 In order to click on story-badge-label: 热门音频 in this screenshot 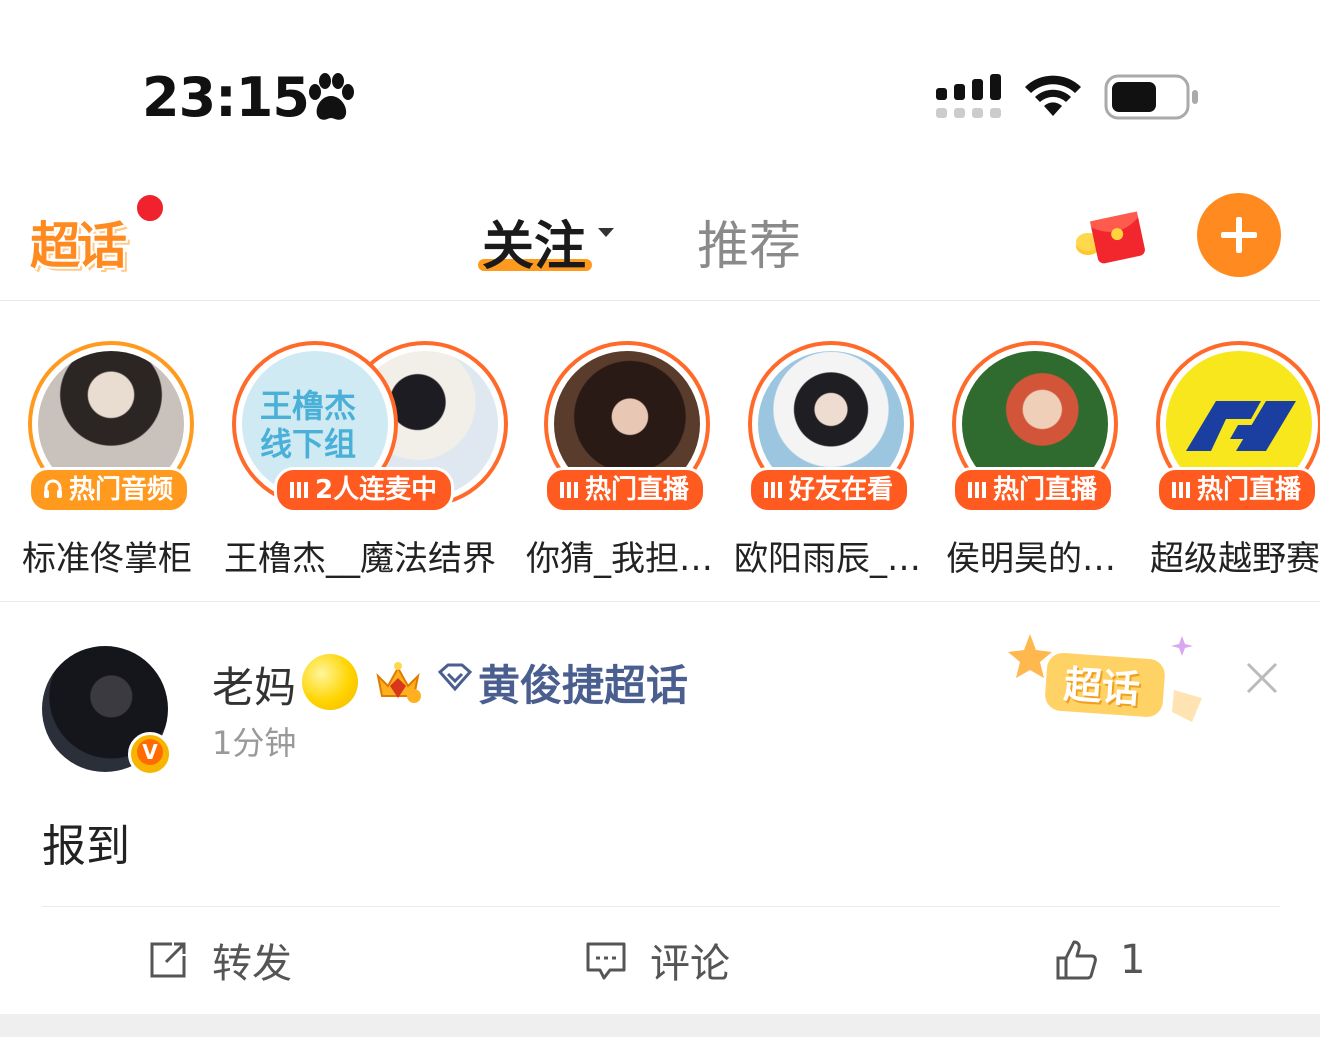, I will do `click(121, 490)`.